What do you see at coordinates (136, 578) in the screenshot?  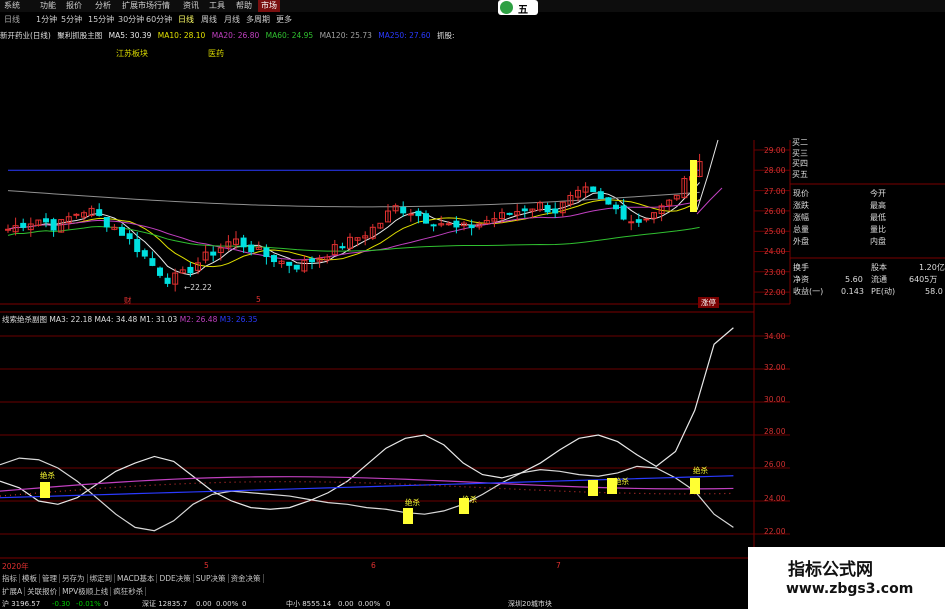 I see `tab-macd: MACD基本` at bounding box center [136, 578].